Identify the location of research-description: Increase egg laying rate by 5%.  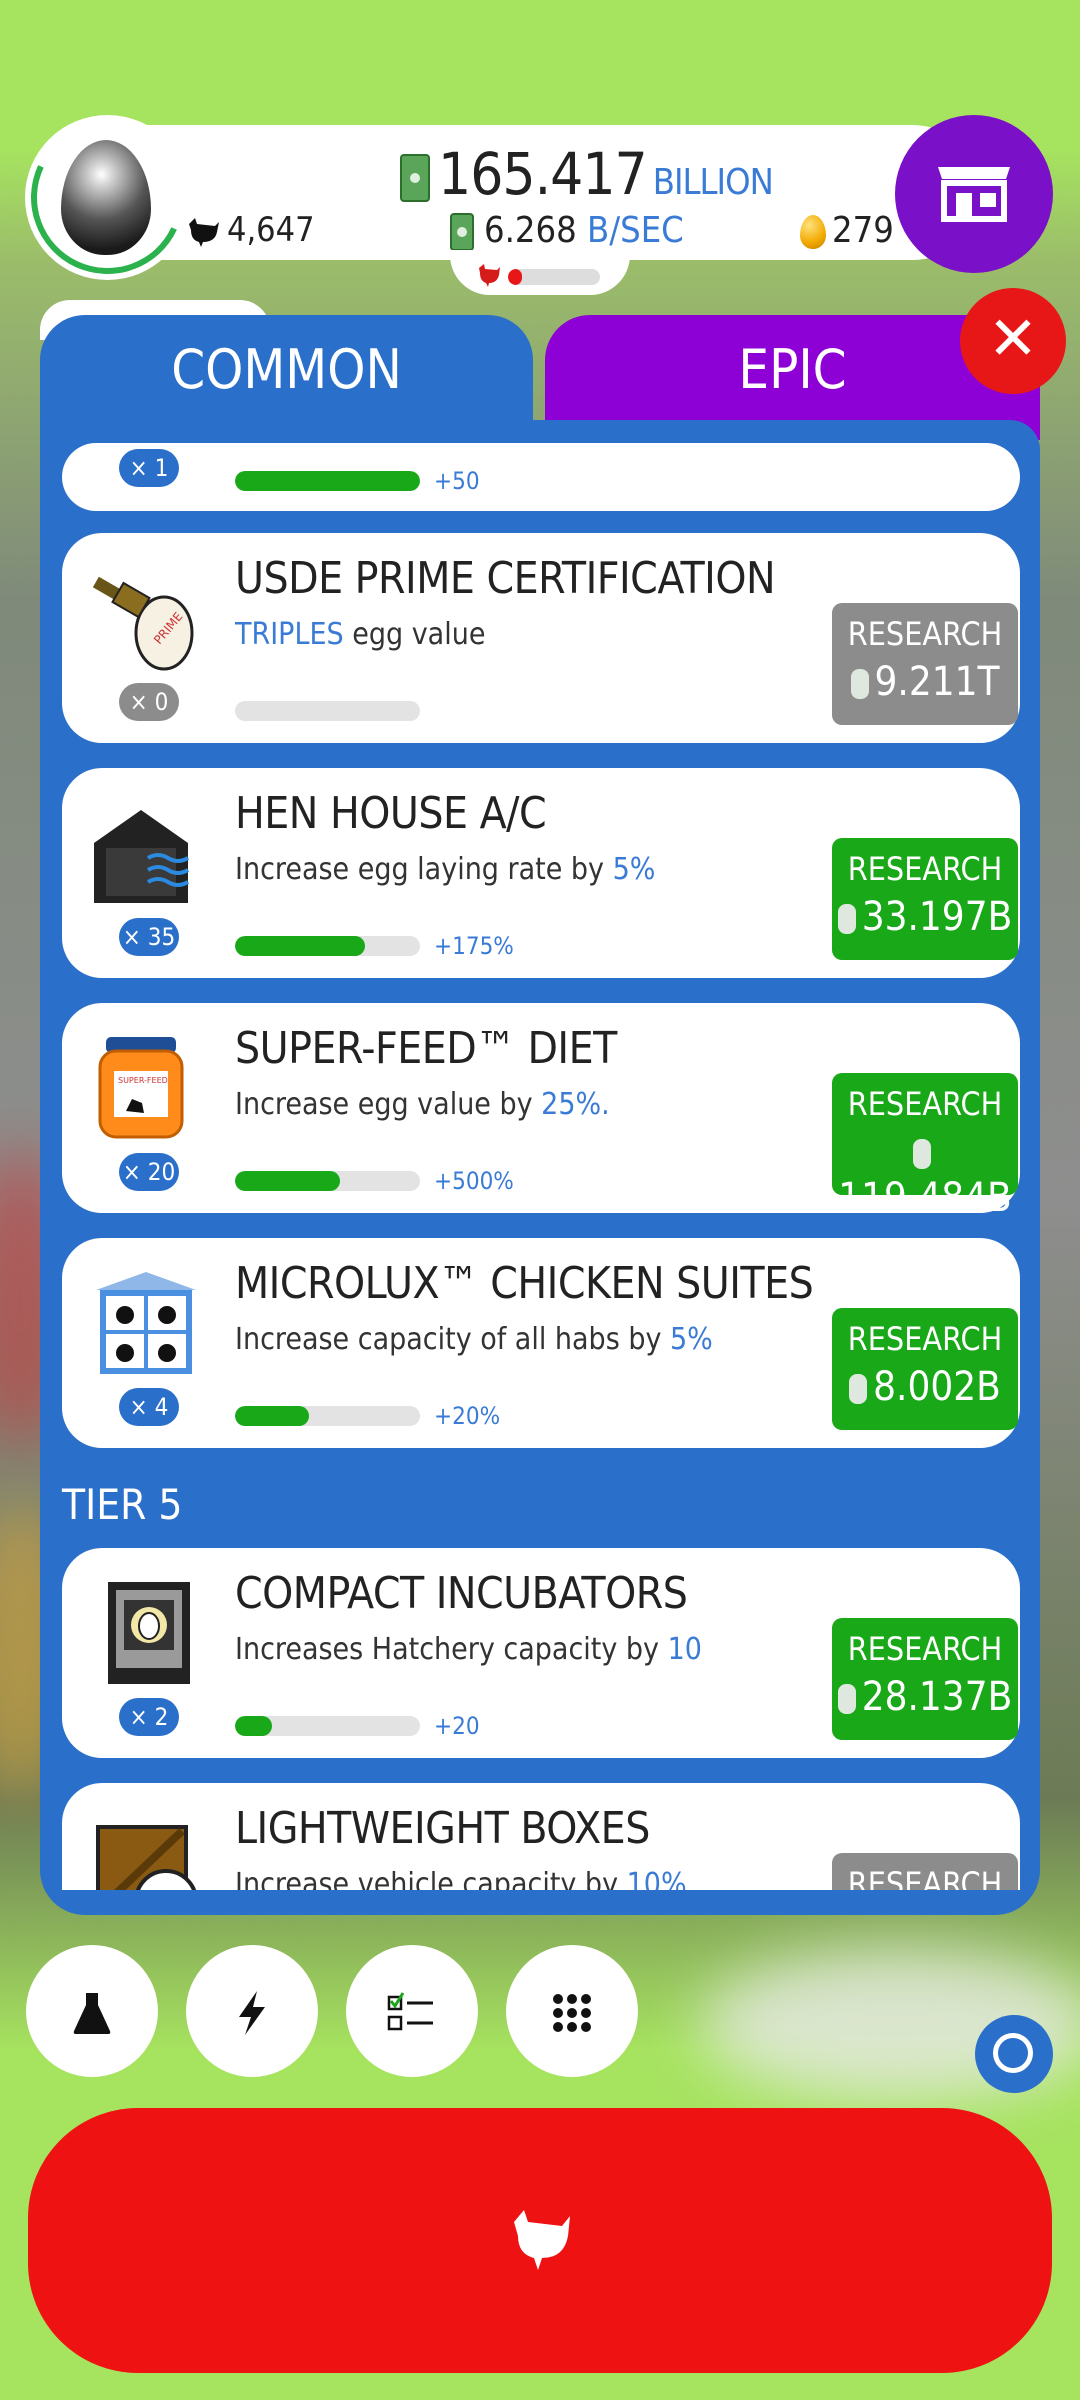
(445, 869).